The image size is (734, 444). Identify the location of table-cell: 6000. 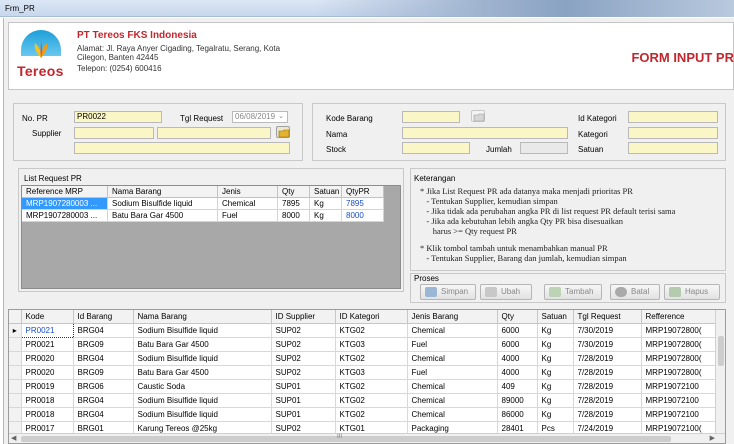
(517, 330).